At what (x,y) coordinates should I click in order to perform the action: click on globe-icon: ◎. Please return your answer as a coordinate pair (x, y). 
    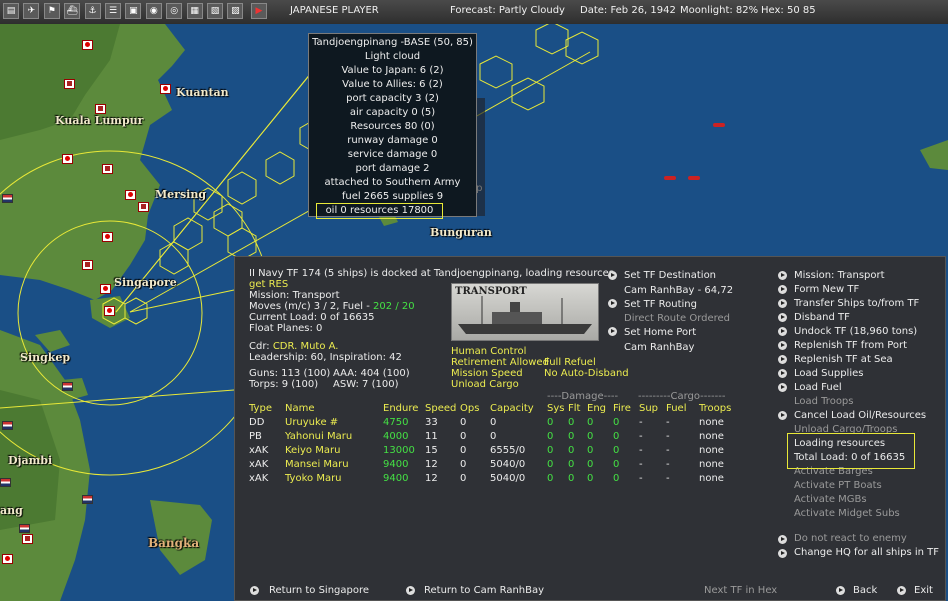
    Looking at the image, I should click on (174, 11).